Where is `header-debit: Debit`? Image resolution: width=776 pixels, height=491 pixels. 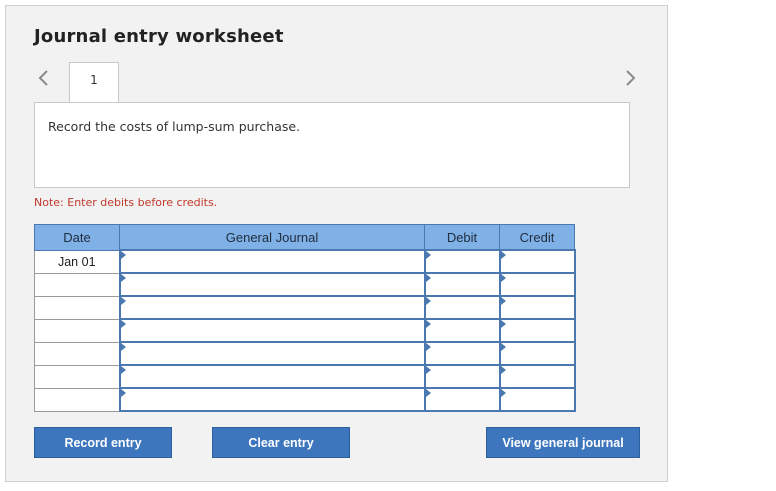
header-debit: Debit is located at coordinates (462, 237).